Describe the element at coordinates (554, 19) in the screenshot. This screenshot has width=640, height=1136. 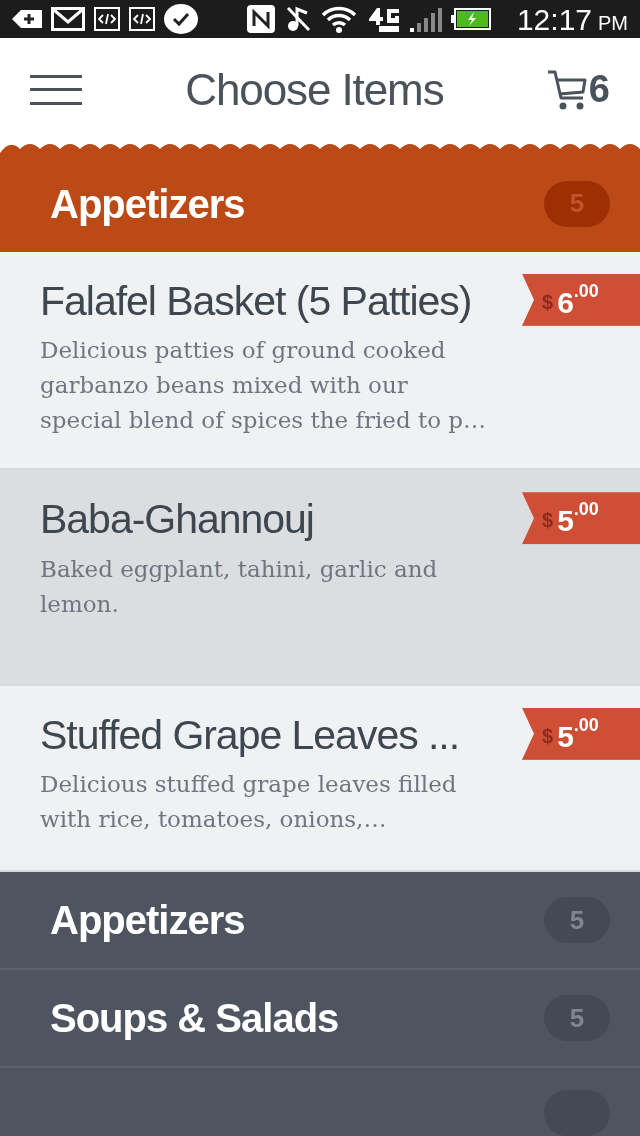
I see `clock-time: 12:17` at that location.